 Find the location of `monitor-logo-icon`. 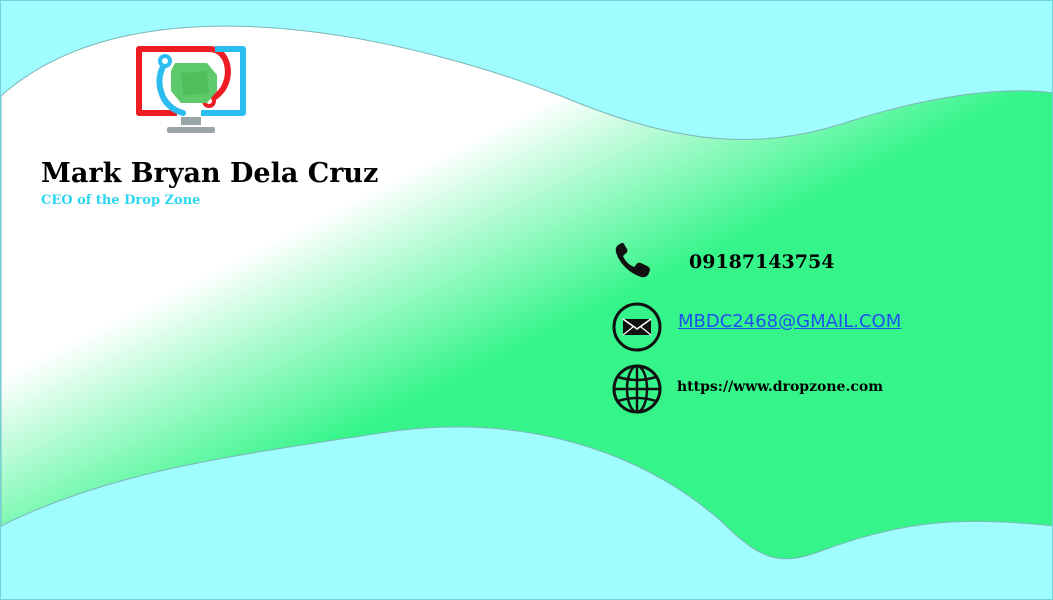

monitor-logo-icon is located at coordinates (191, 89).